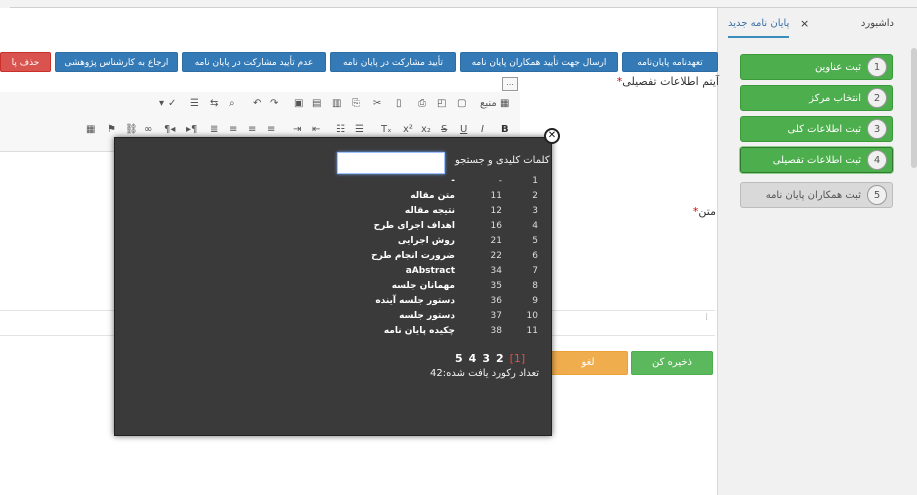 This screenshot has height=495, width=917. What do you see at coordinates (455, 213) in the screenshot?
I see `table-row: 3 12 نتیجه مقاله` at bounding box center [455, 213].